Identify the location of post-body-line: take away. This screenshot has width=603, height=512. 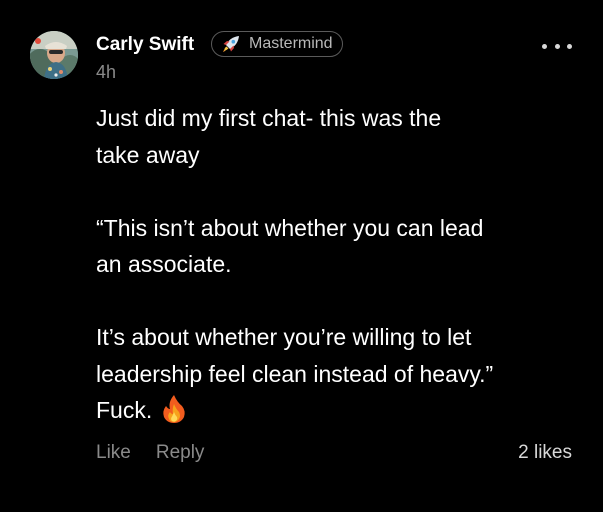
(148, 154).